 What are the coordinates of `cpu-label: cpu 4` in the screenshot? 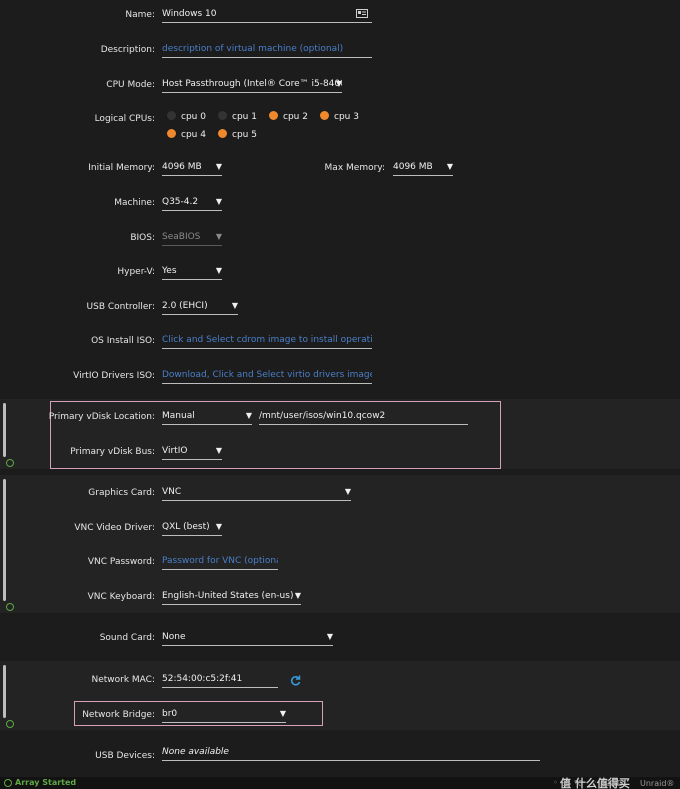 It's located at (193, 135).